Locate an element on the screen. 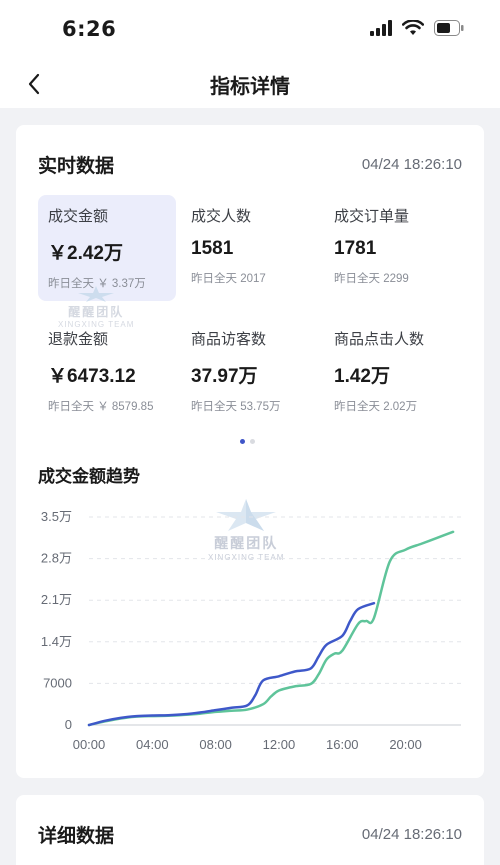  y-tick-label: 7000 is located at coordinates (57, 682).